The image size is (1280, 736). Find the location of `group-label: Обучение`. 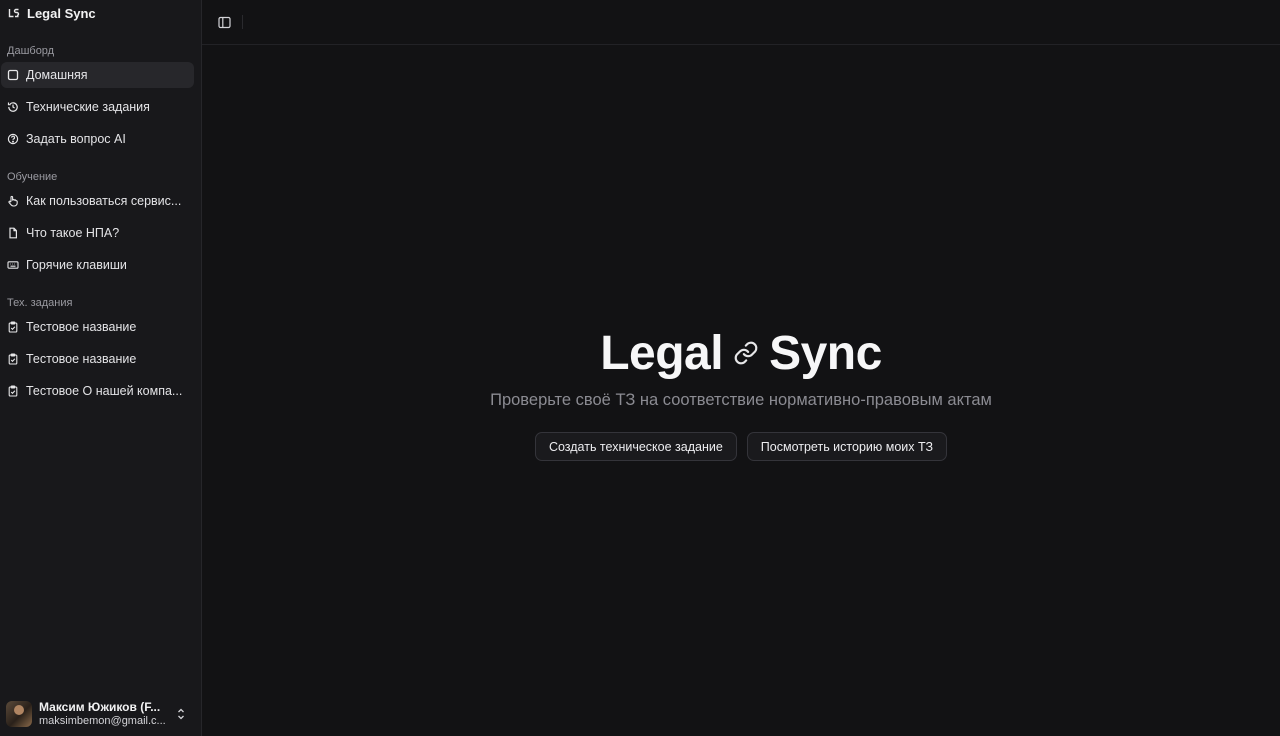

group-label: Обучение is located at coordinates (32, 177).